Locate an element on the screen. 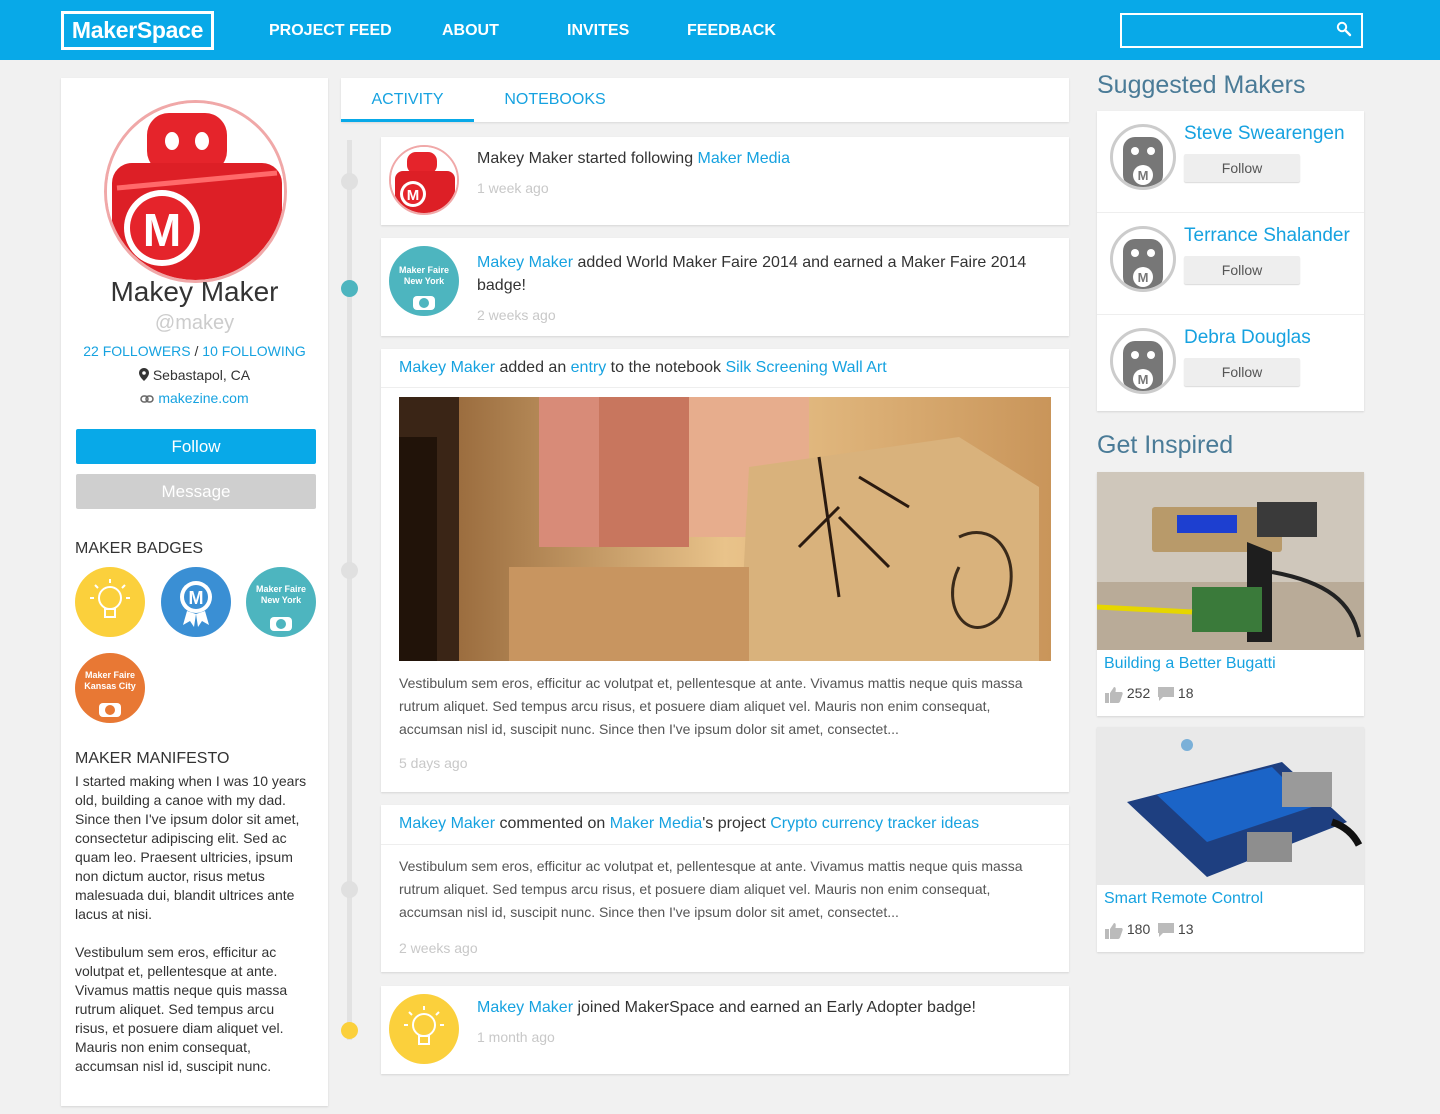 The image size is (1440, 1114). profile-website: makezine.com is located at coordinates (194, 398).